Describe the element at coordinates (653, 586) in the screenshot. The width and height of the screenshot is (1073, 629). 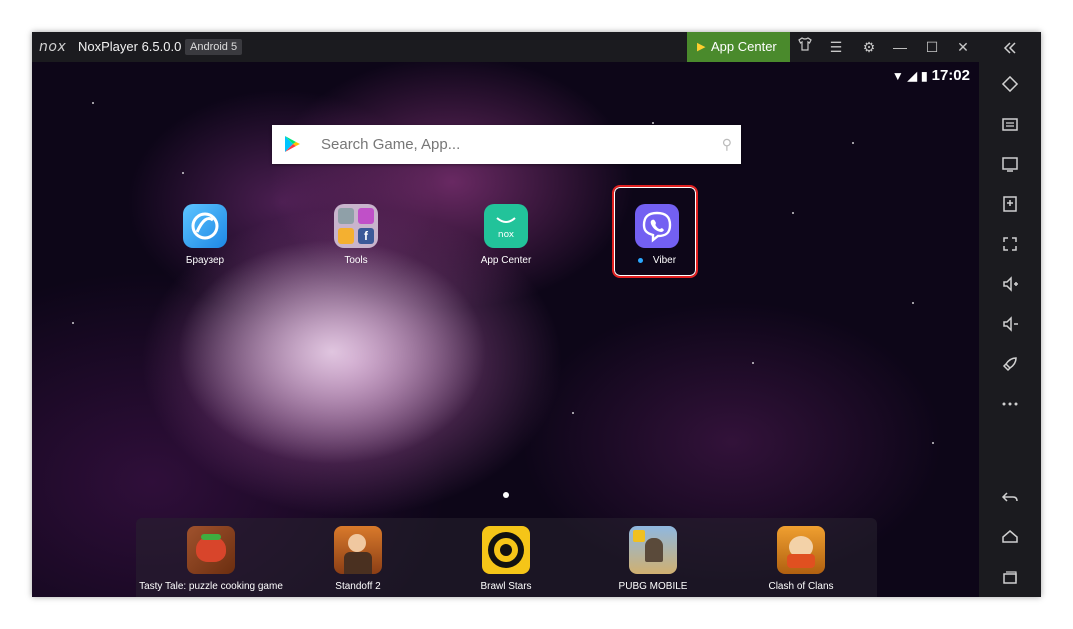
I see `app-label: PUBG MOBILE` at that location.